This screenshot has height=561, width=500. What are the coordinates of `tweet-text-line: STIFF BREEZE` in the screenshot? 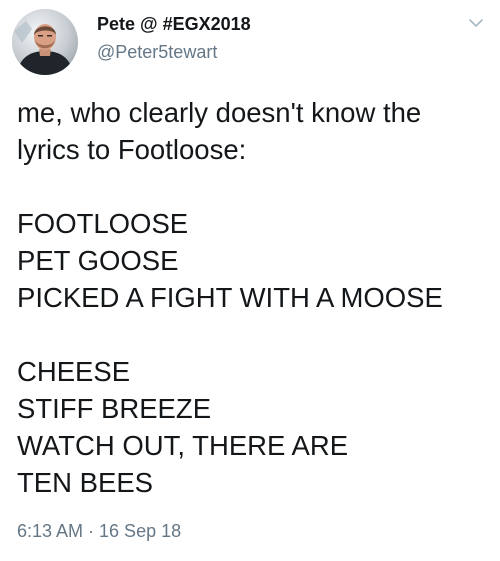 It's located at (114, 408).